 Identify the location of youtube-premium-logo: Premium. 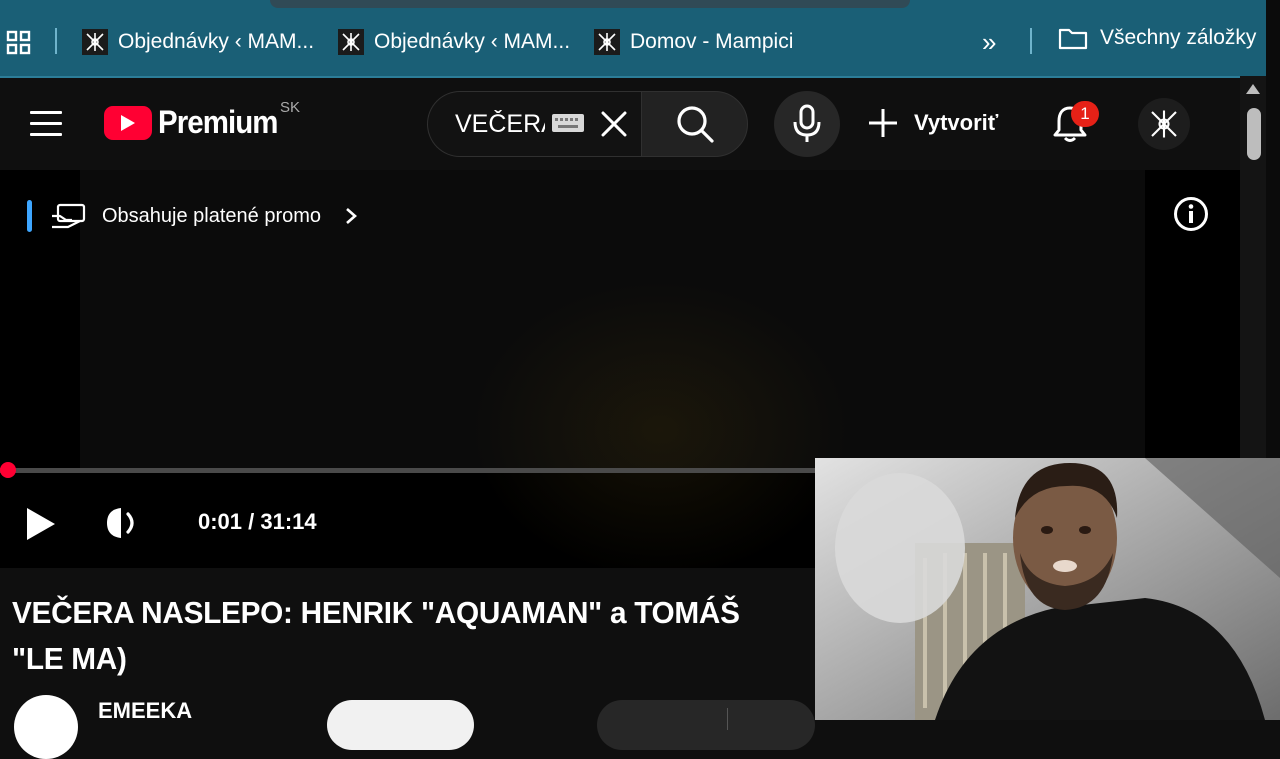
(196, 122).